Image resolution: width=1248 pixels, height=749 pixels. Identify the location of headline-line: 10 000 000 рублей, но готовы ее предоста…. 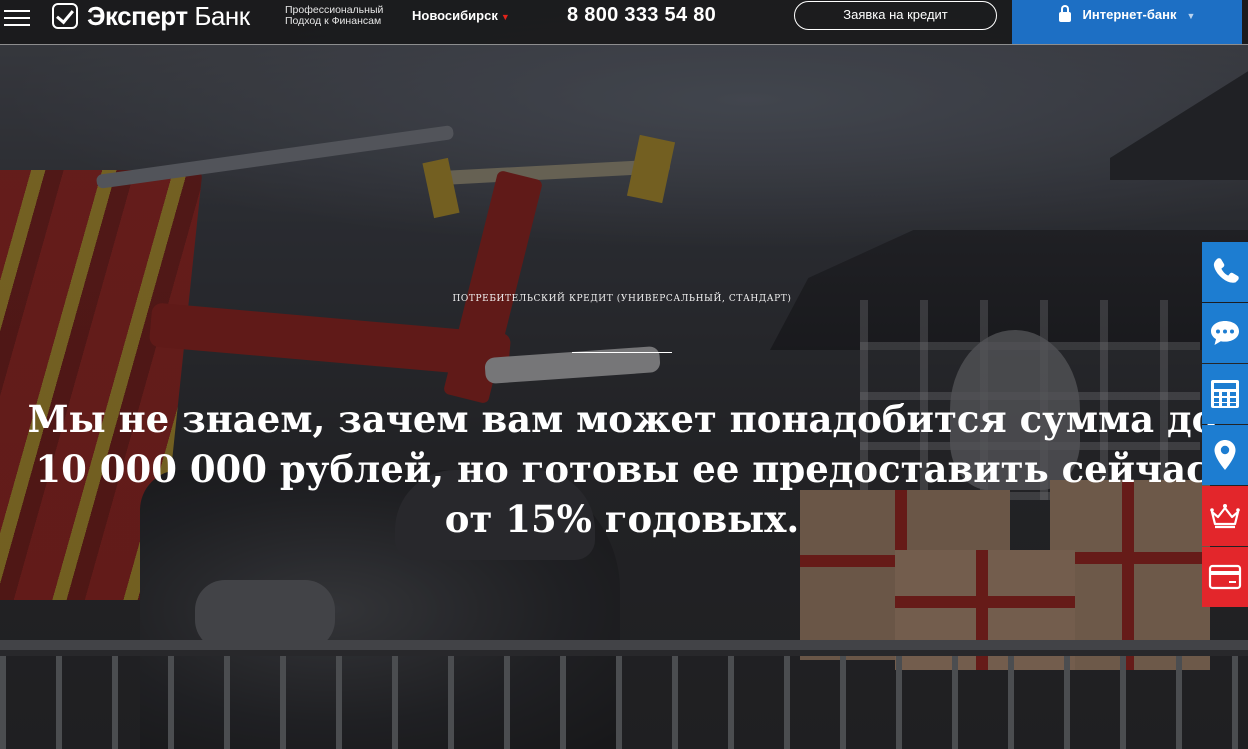
(622, 469).